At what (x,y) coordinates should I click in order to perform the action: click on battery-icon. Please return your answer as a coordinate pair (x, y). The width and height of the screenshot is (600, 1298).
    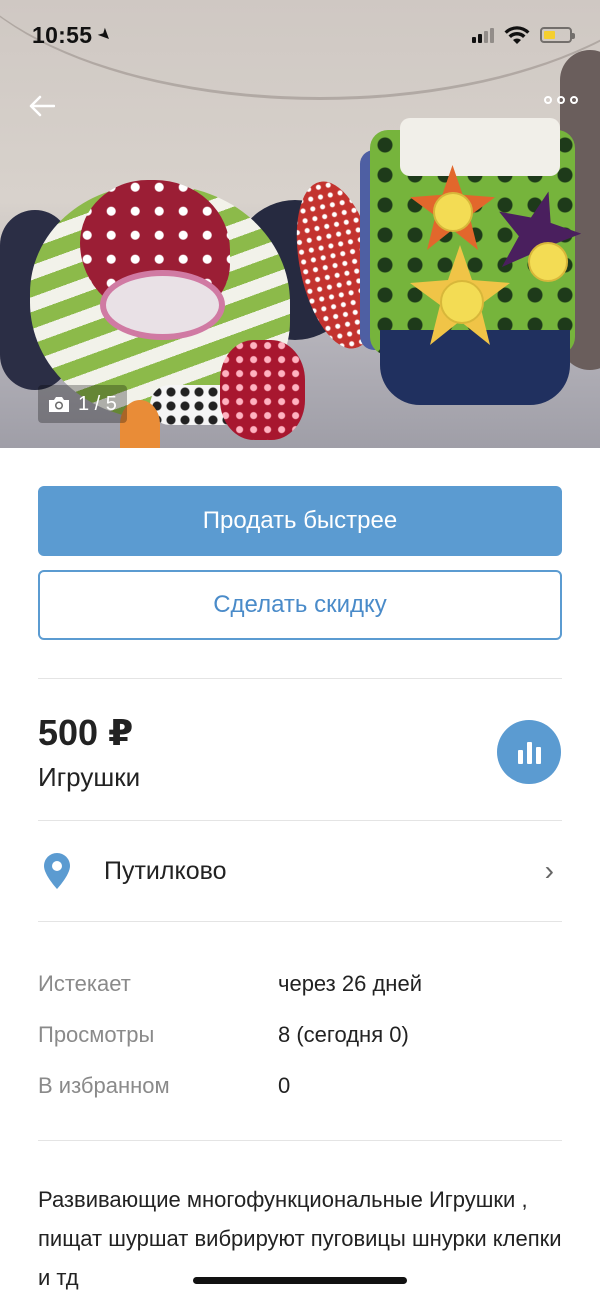
    Looking at the image, I should click on (557, 35).